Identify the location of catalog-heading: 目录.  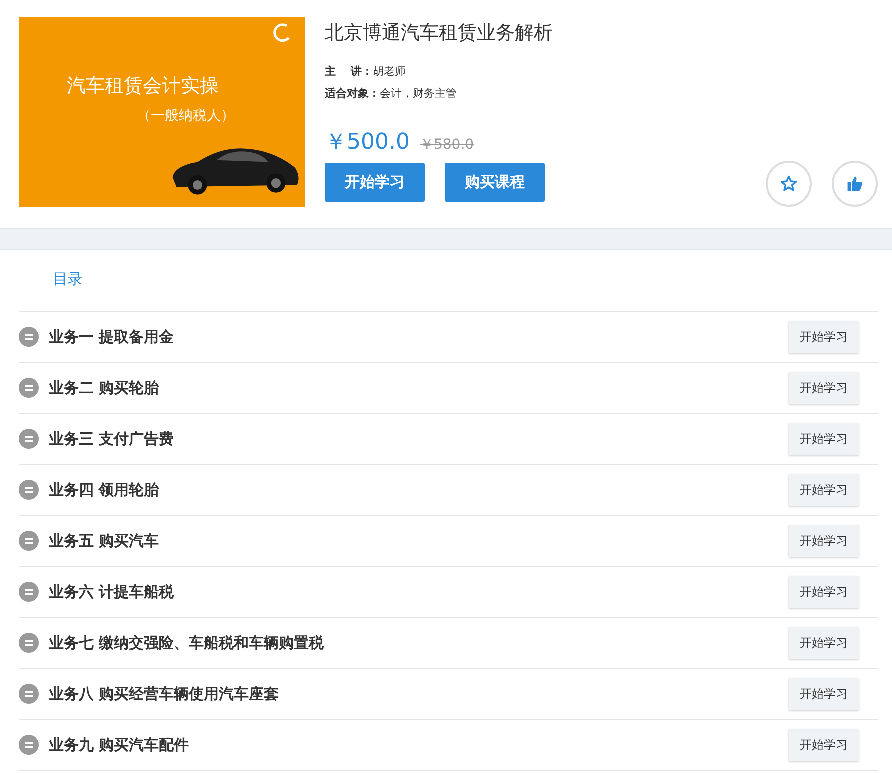
(448, 281).